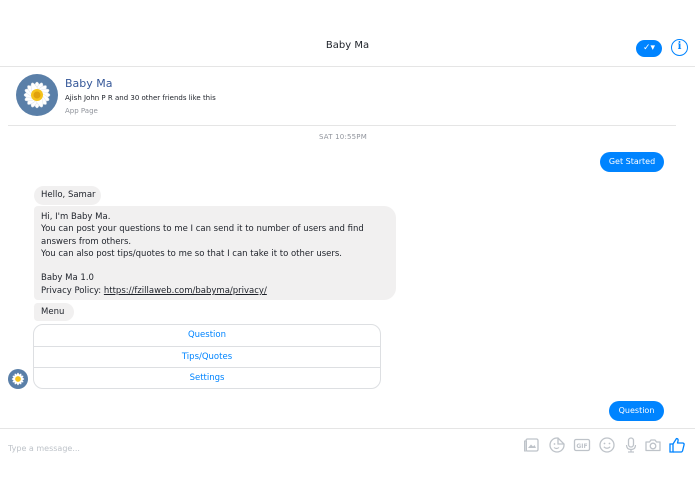 Image resolution: width=695 pixels, height=494 pixels. What do you see at coordinates (208, 448) in the screenshot?
I see `message-input` at bounding box center [208, 448].